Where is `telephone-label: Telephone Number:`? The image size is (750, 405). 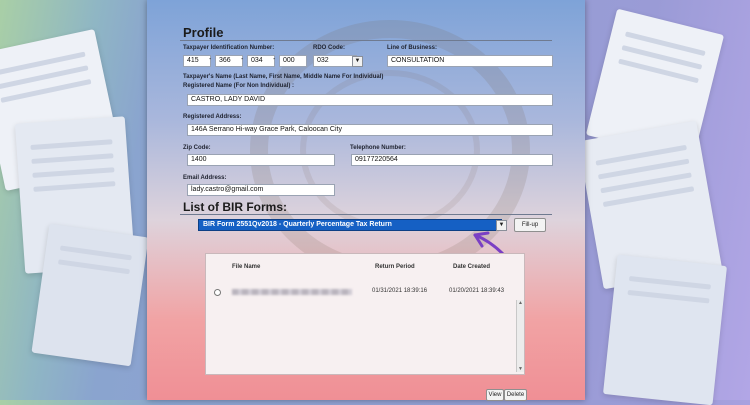 telephone-label: Telephone Number: is located at coordinates (378, 148).